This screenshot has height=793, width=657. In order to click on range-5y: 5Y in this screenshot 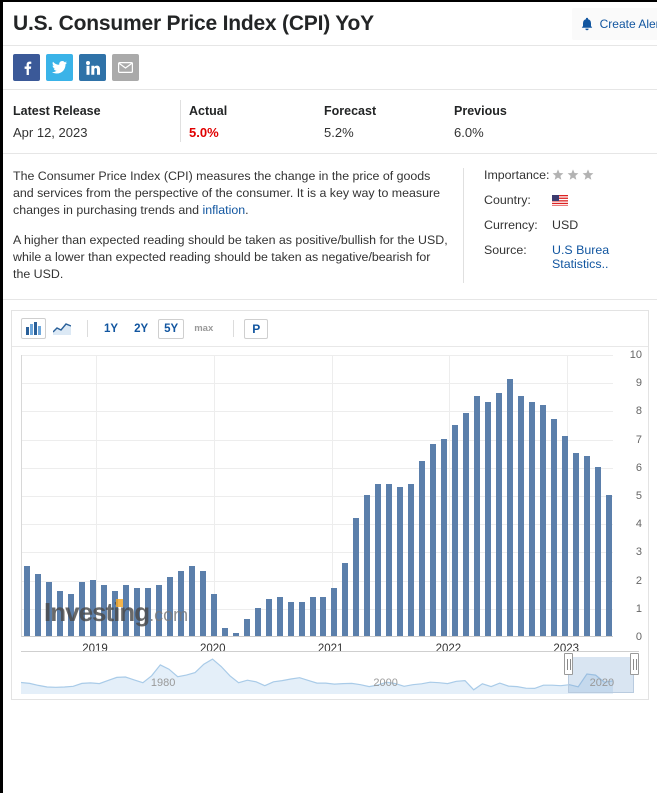, I will do `click(171, 328)`.